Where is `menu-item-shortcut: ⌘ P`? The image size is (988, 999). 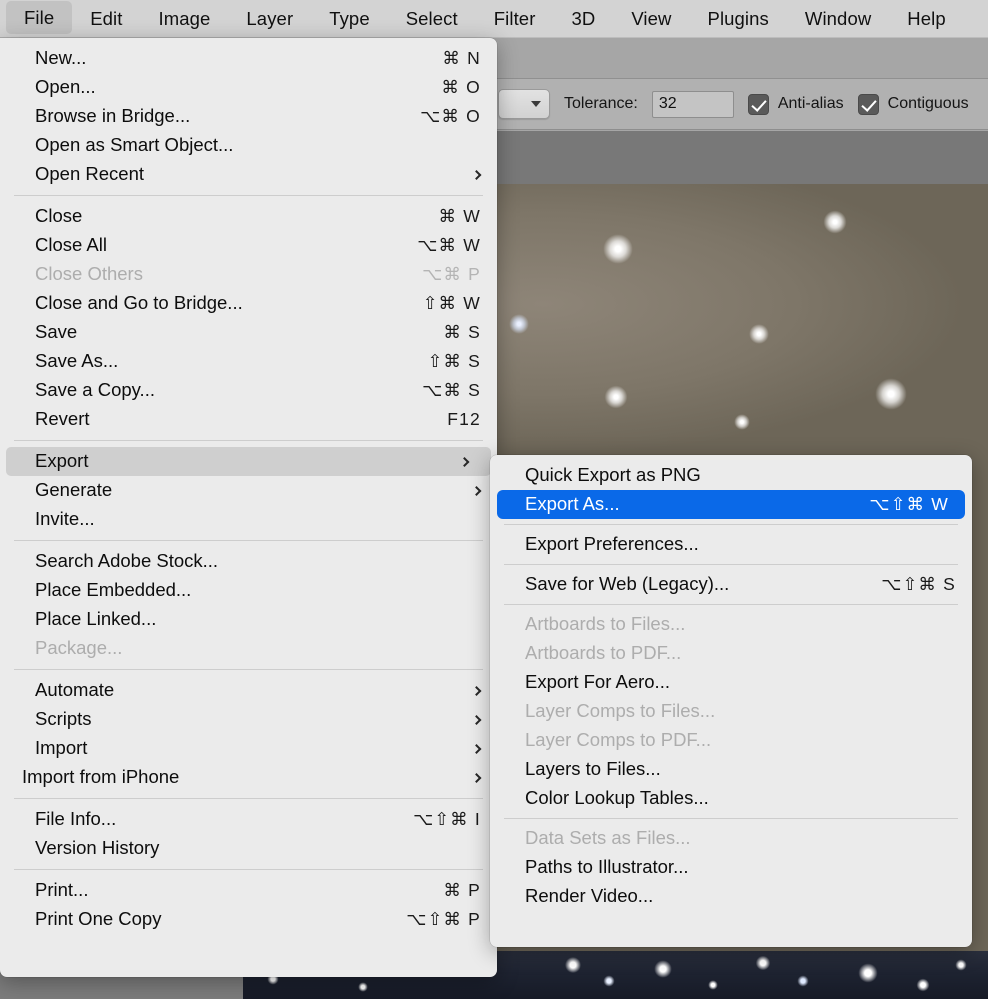 menu-item-shortcut: ⌘ P is located at coordinates (462, 889).